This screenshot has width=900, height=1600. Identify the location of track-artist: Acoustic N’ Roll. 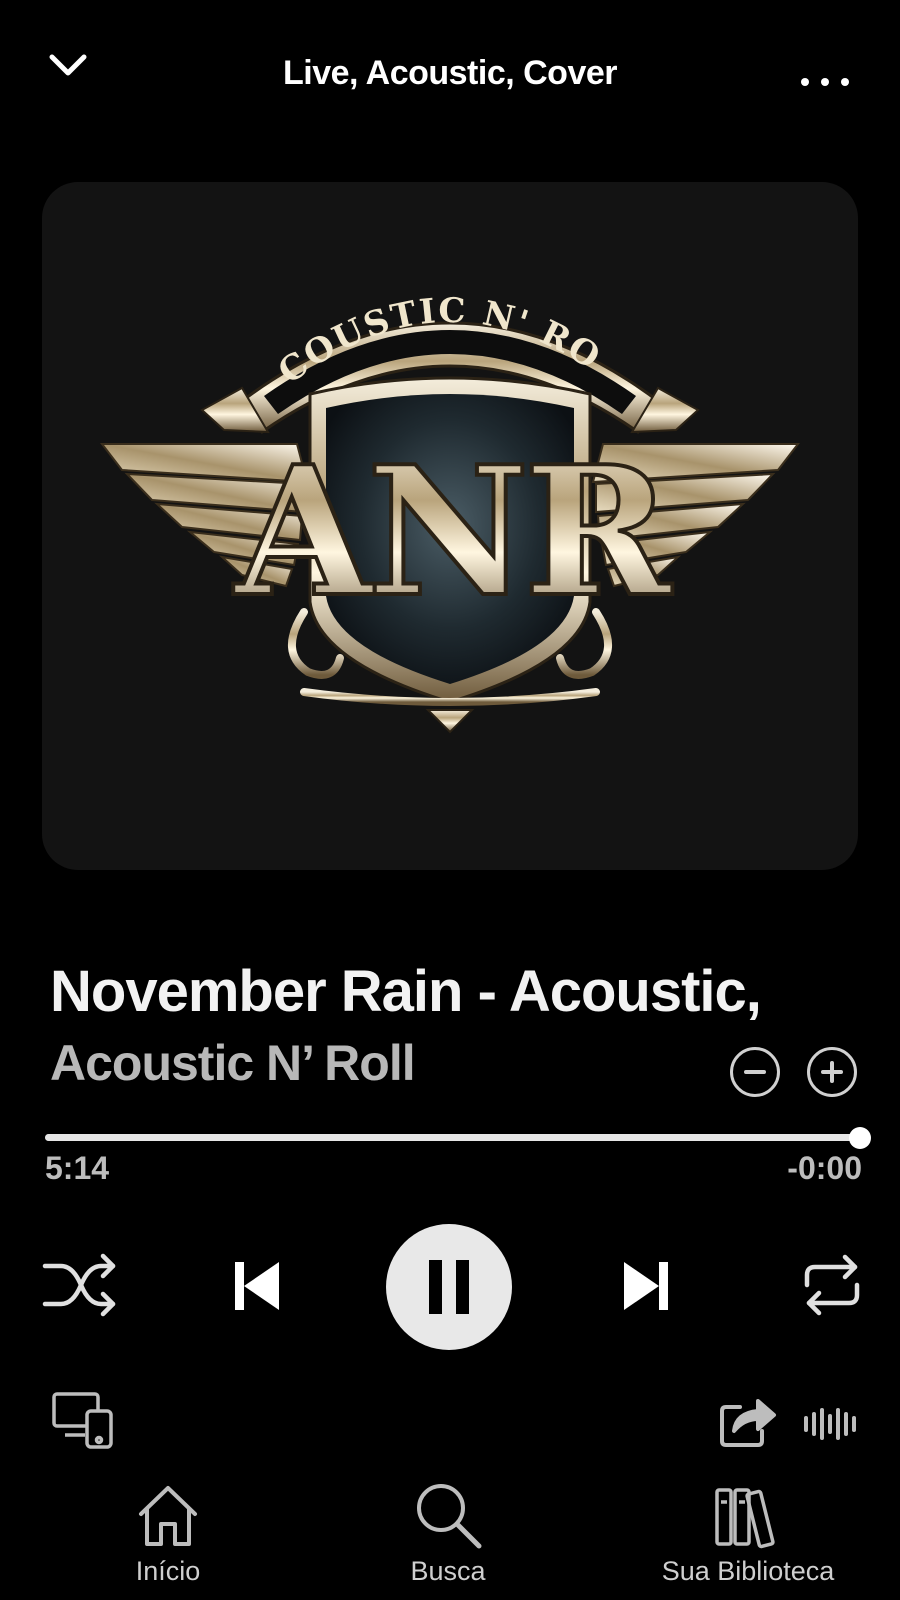
(233, 1063).